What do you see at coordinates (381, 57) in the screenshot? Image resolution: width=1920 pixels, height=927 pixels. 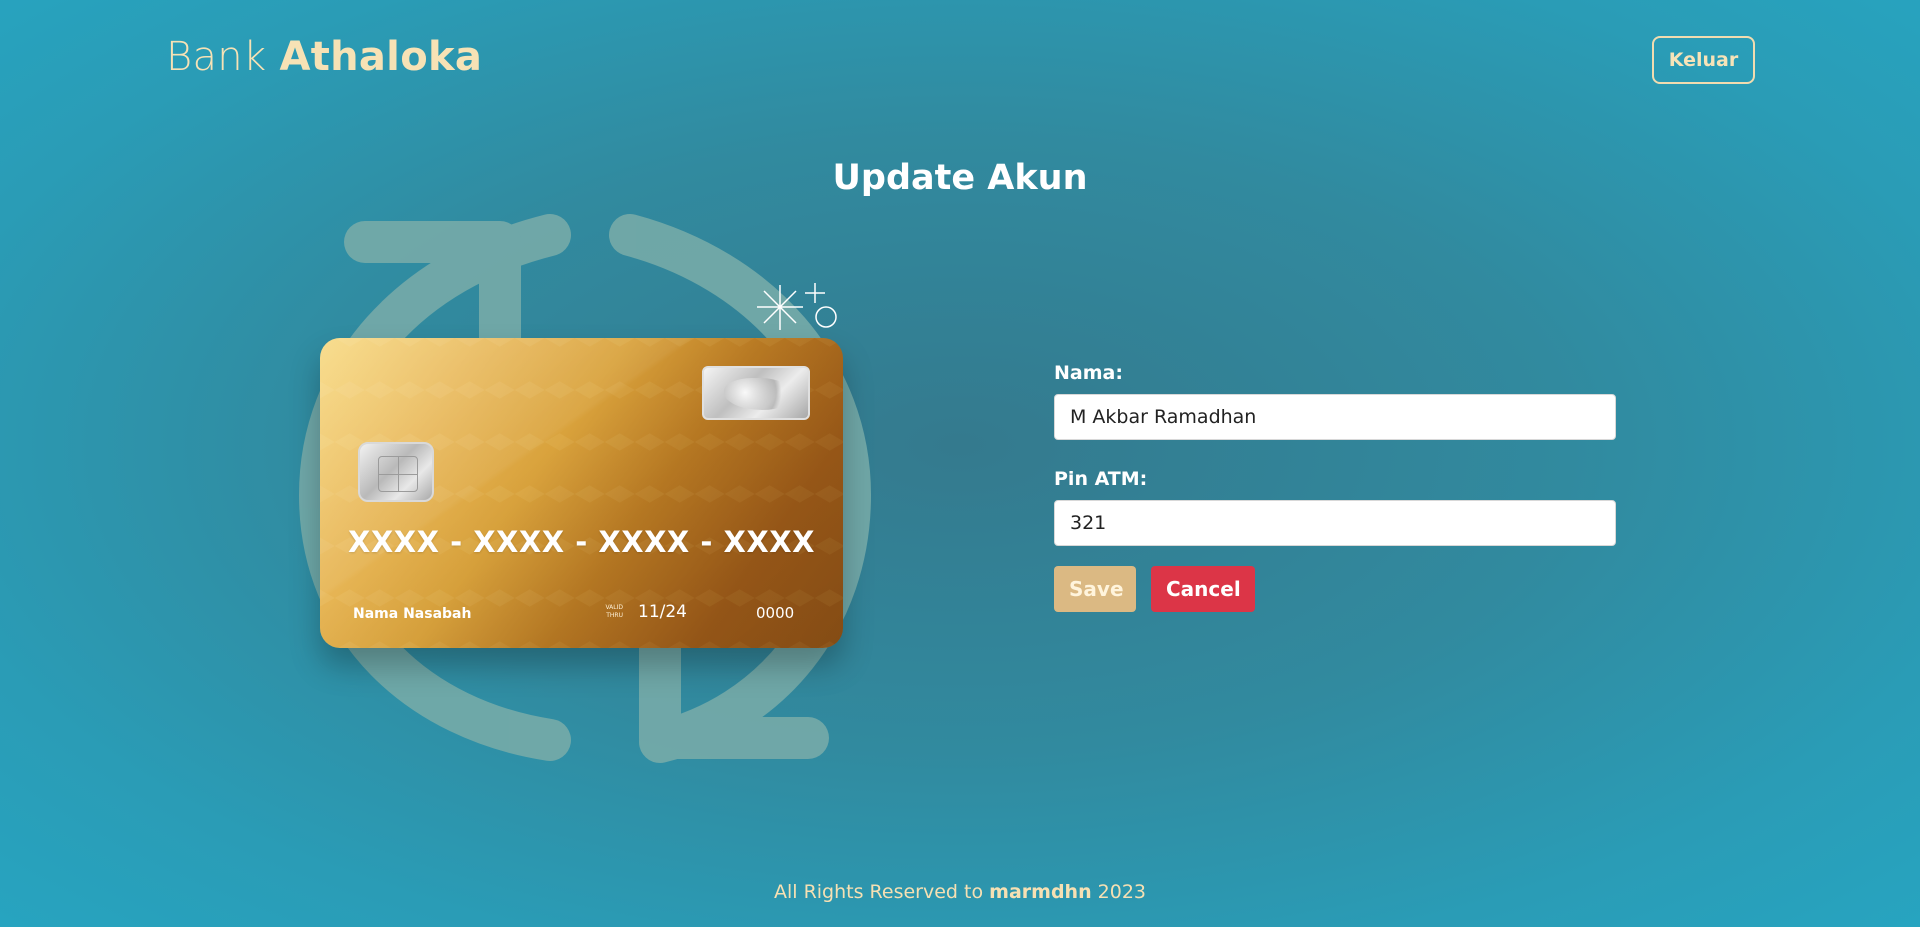 I see `brand-name: Athaloka` at bounding box center [381, 57].